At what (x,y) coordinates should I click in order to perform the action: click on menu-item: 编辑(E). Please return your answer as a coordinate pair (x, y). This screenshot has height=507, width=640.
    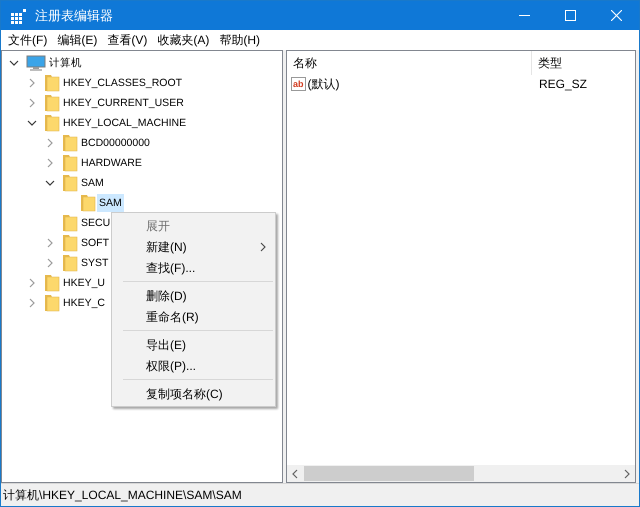
    Looking at the image, I should click on (77, 40).